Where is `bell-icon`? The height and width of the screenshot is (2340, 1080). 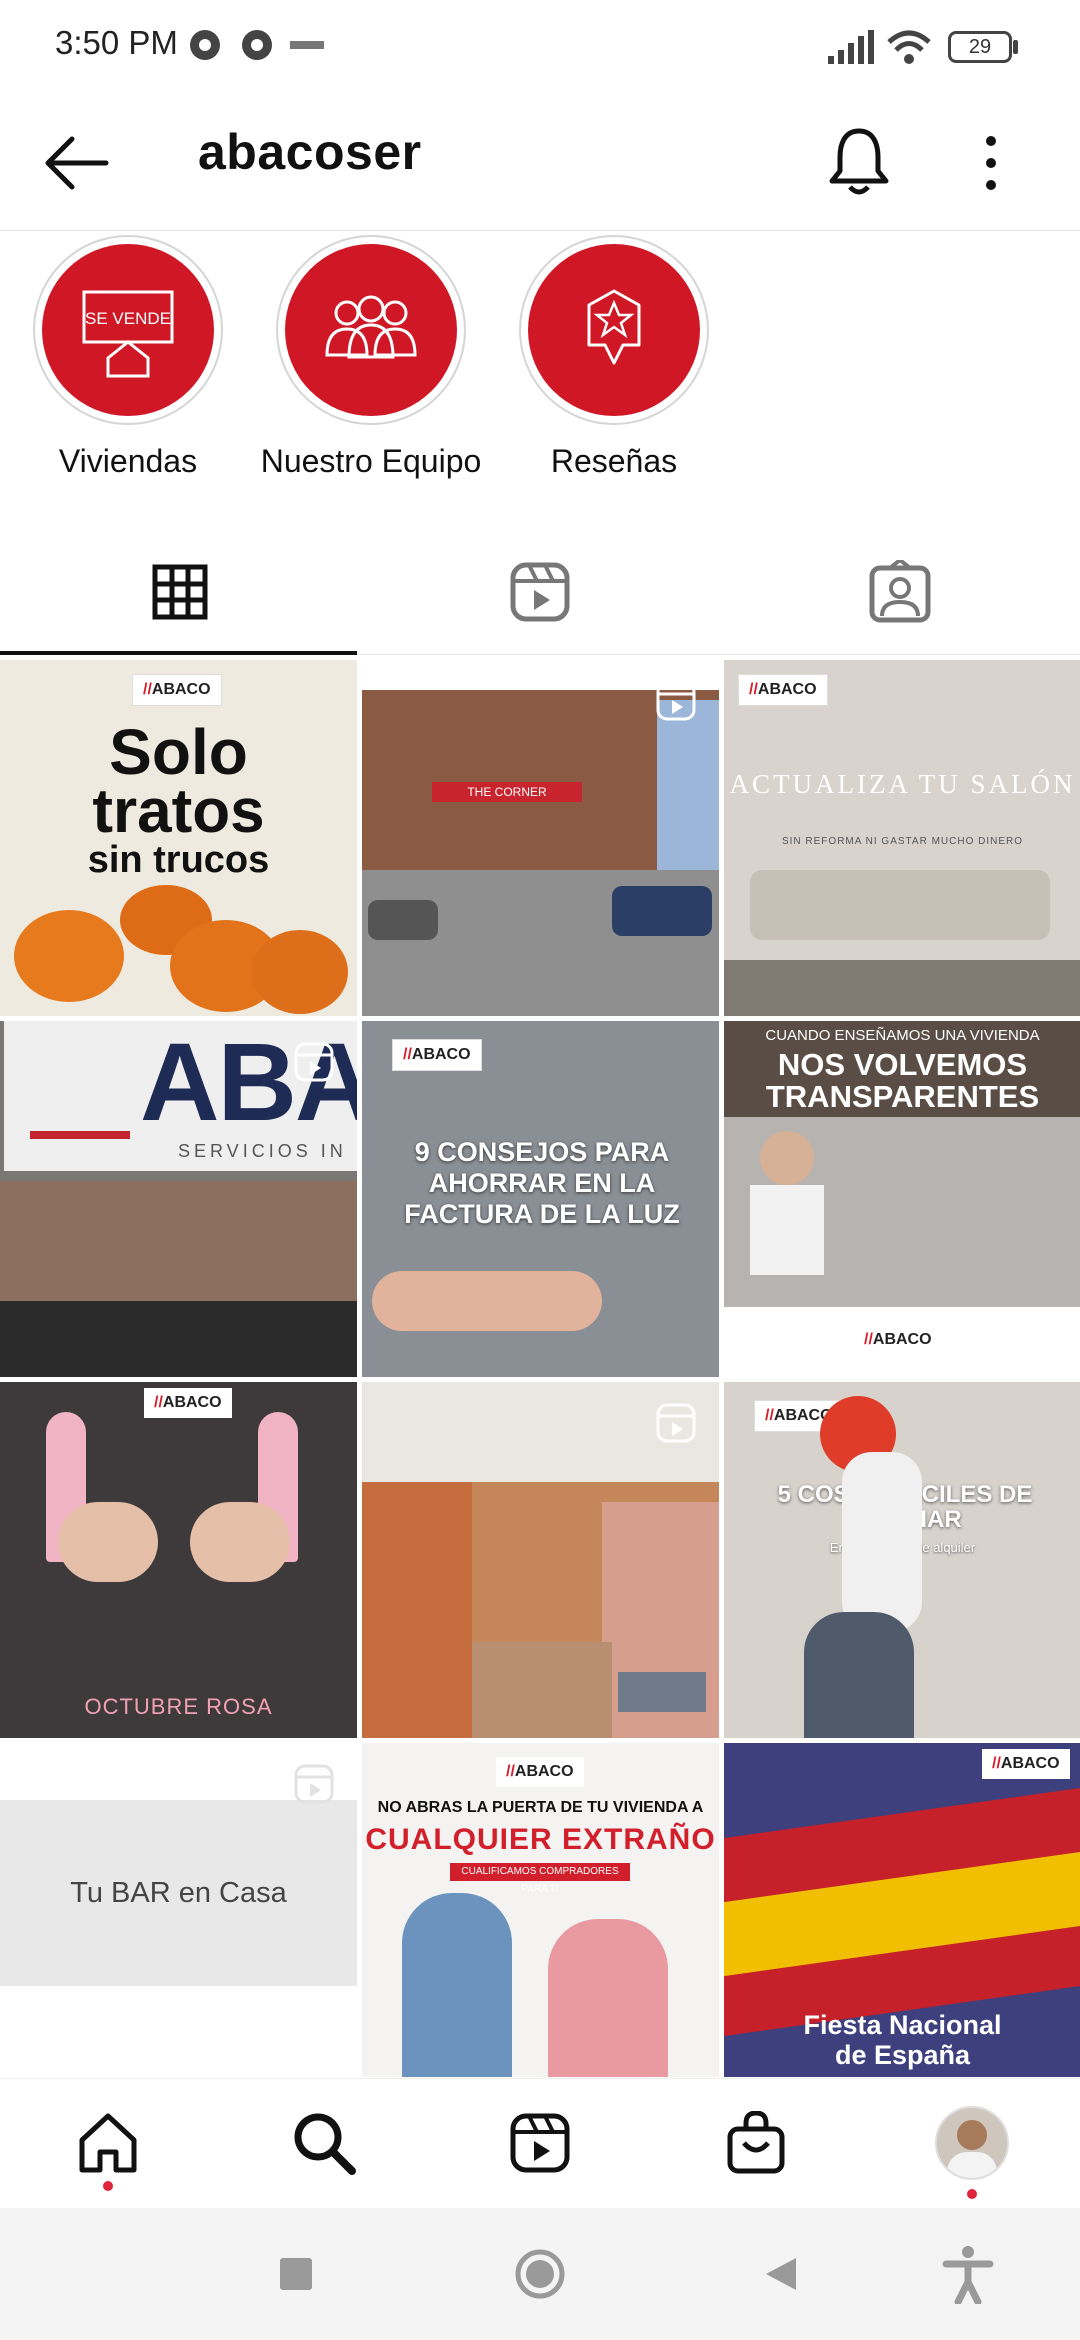 bell-icon is located at coordinates (859, 161).